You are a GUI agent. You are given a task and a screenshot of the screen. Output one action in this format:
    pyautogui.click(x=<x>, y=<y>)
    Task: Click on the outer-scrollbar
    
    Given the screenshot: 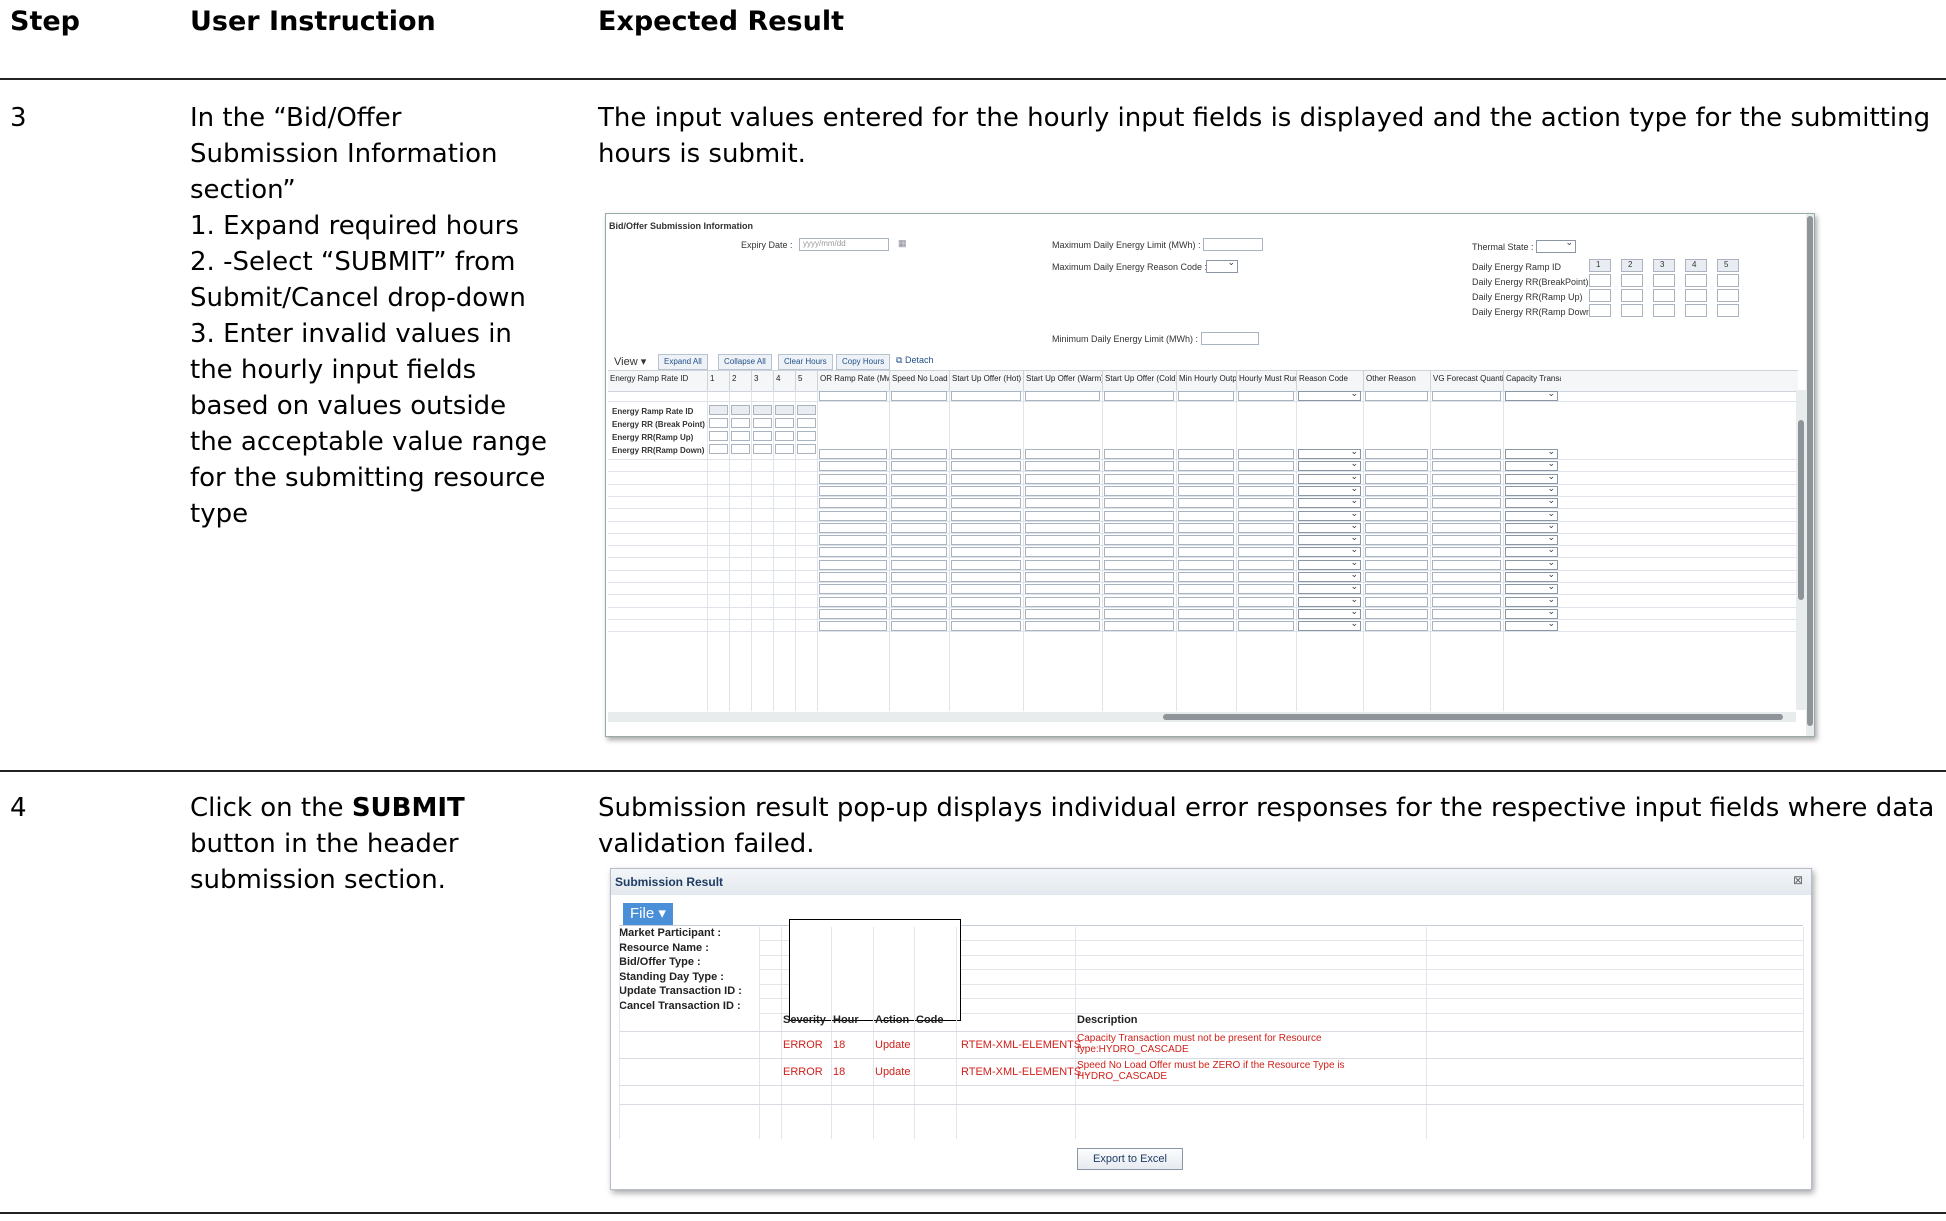 What is the action you would take?
    pyautogui.click(x=1810, y=475)
    